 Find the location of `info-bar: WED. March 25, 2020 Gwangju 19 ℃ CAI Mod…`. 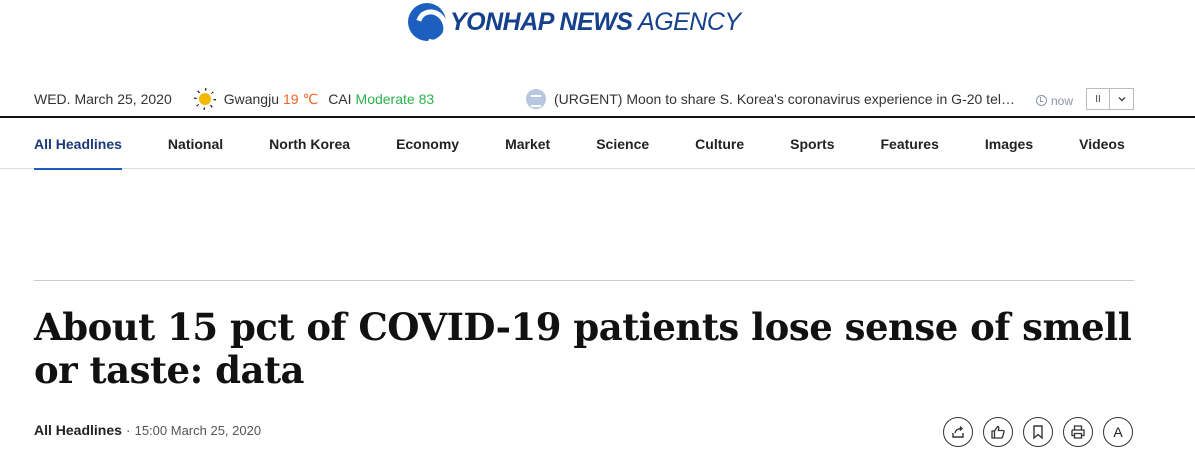

info-bar: WED. March 25, 2020 Gwangju 19 ℃ CAI Mod… is located at coordinates (584, 99).